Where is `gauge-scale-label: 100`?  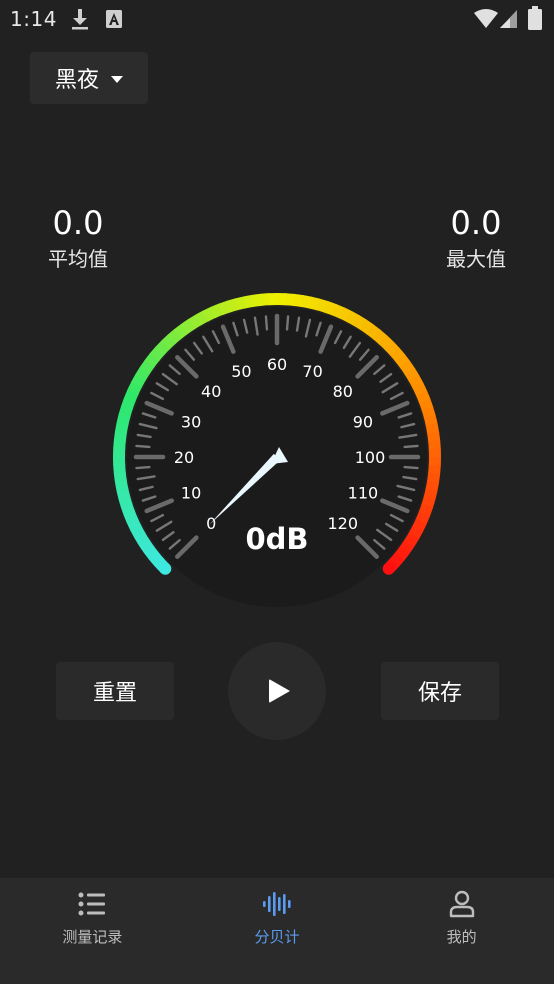 gauge-scale-label: 100 is located at coordinates (370, 457).